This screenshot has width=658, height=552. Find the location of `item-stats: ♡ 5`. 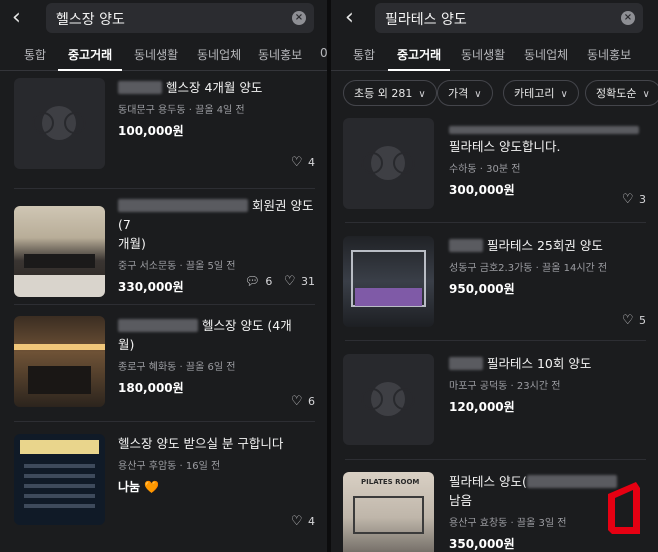

item-stats: ♡ 5 is located at coordinates (630, 320).